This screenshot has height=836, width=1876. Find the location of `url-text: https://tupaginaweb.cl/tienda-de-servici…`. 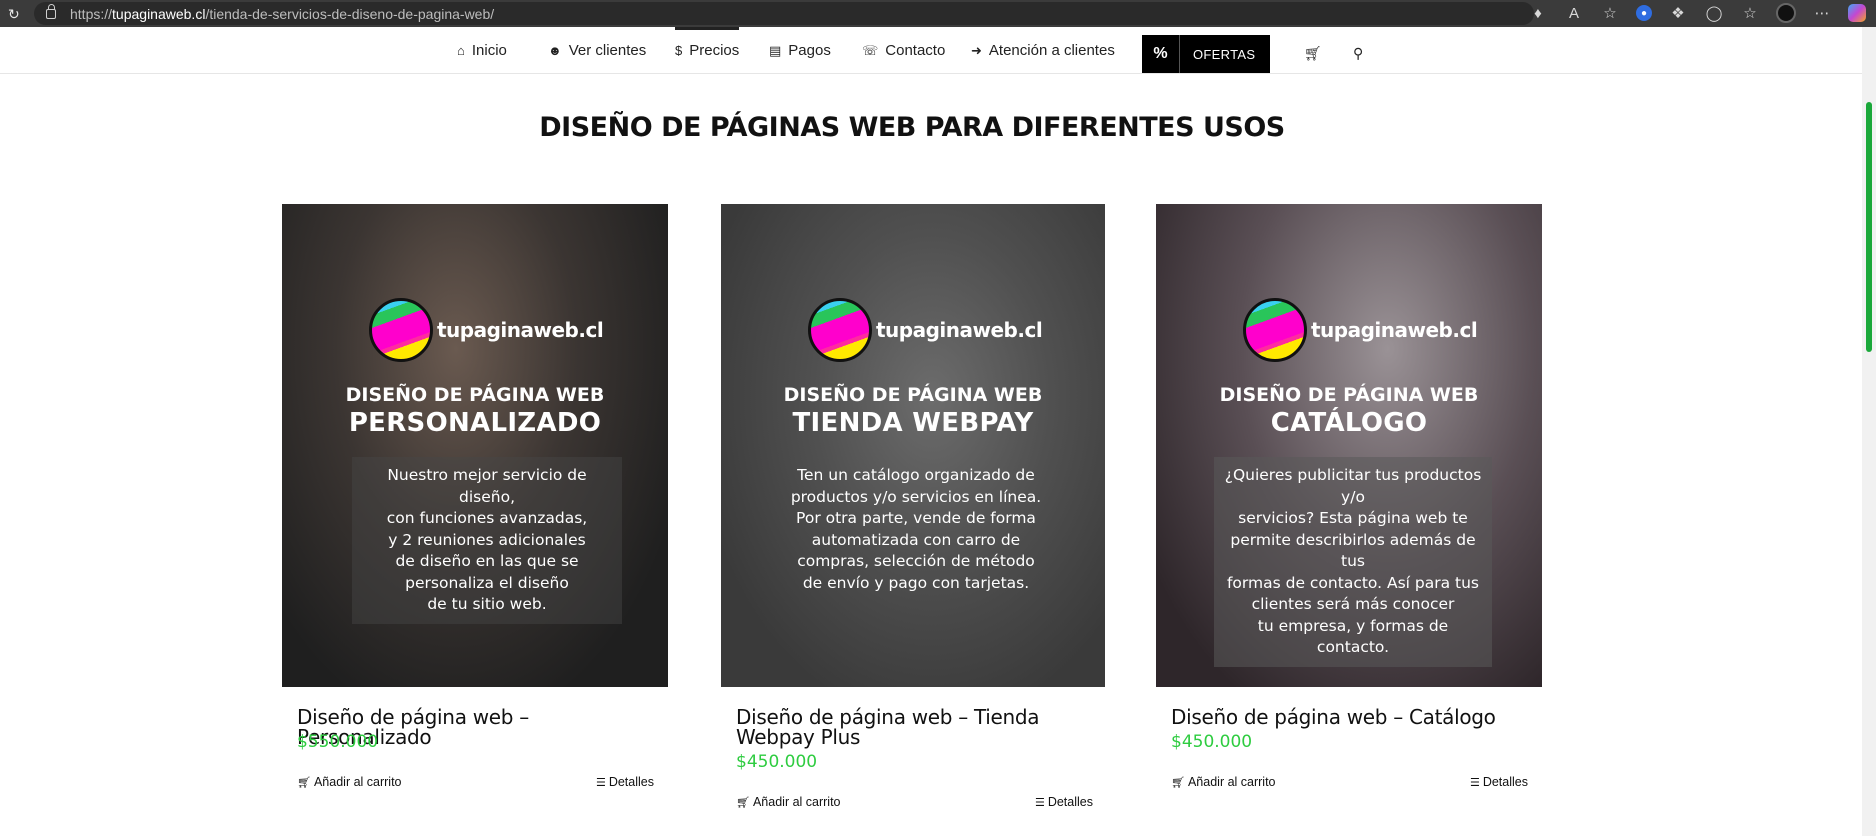

url-text: https://tupaginaweb.cl/tienda-de-servici… is located at coordinates (282, 14).